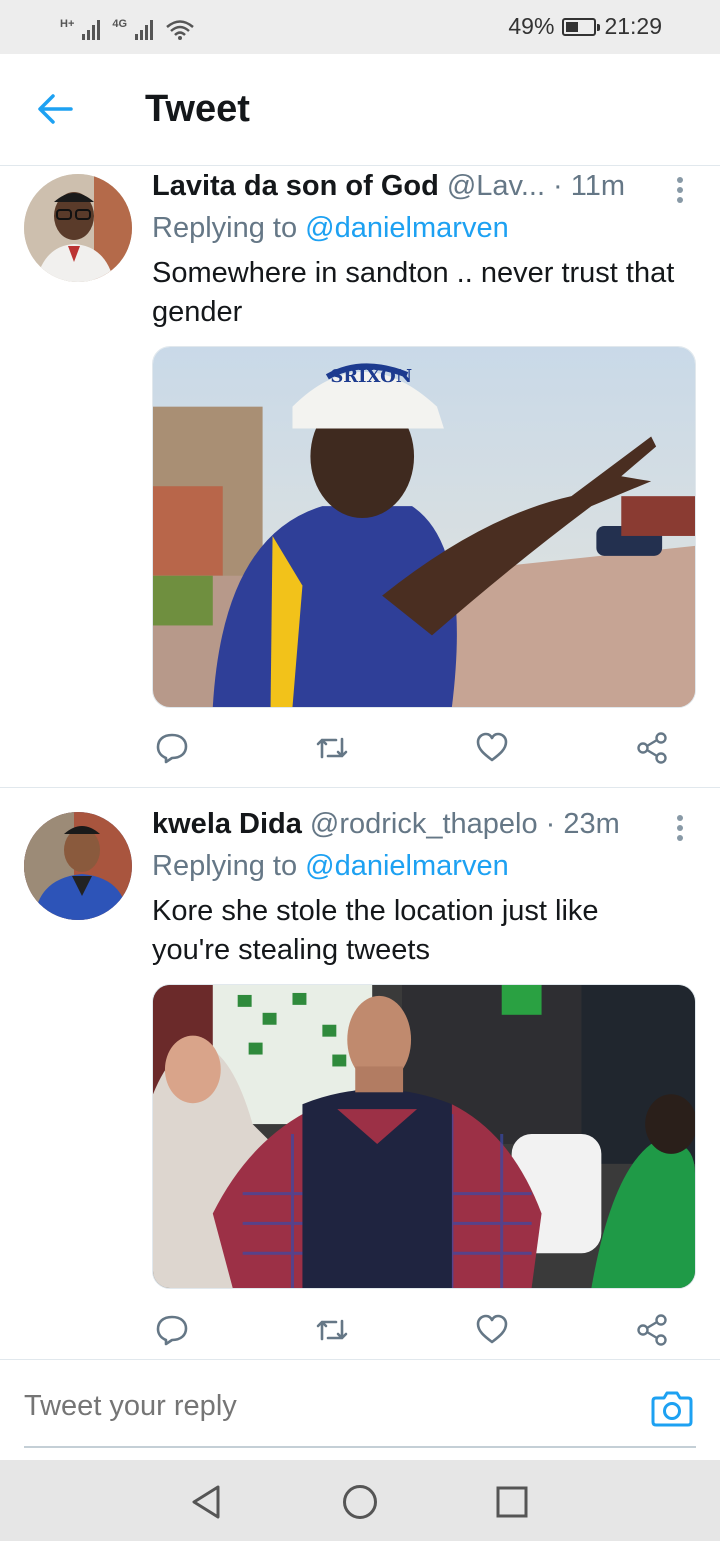 The height and width of the screenshot is (1541, 720). Describe the element at coordinates (360, 110) in the screenshot. I see `app-header: Tweet` at that location.